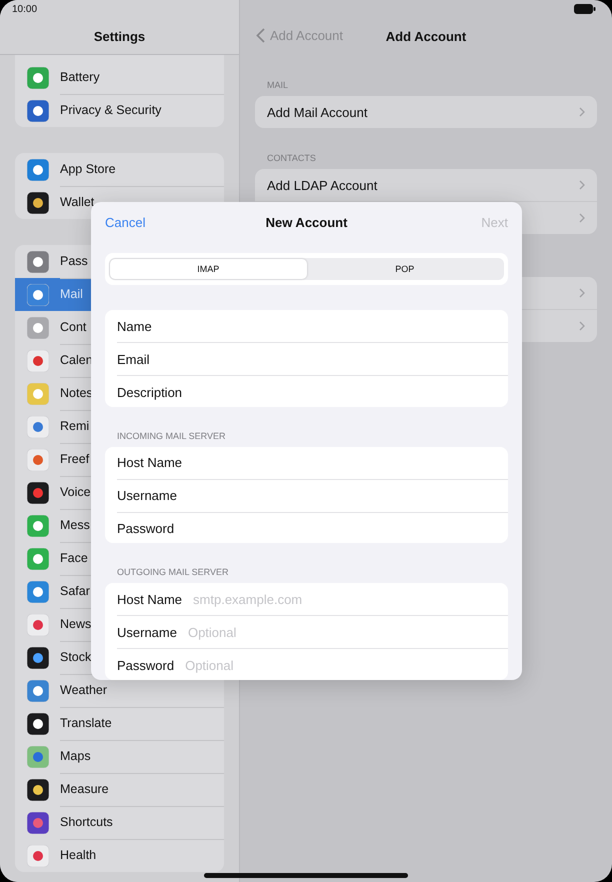  I want to click on back-label: Add Account, so click(306, 35).